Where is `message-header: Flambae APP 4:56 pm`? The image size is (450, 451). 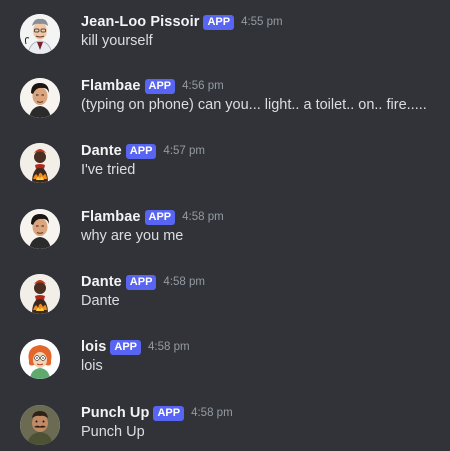
message-header: Flambae APP 4:56 pm is located at coordinates (152, 86).